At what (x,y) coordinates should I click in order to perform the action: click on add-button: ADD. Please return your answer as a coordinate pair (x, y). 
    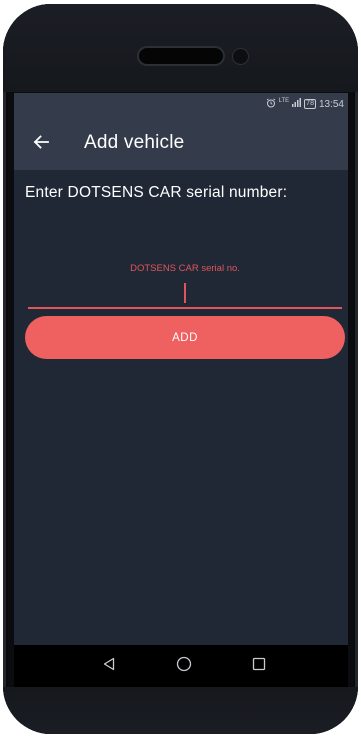
    Looking at the image, I should click on (185, 337).